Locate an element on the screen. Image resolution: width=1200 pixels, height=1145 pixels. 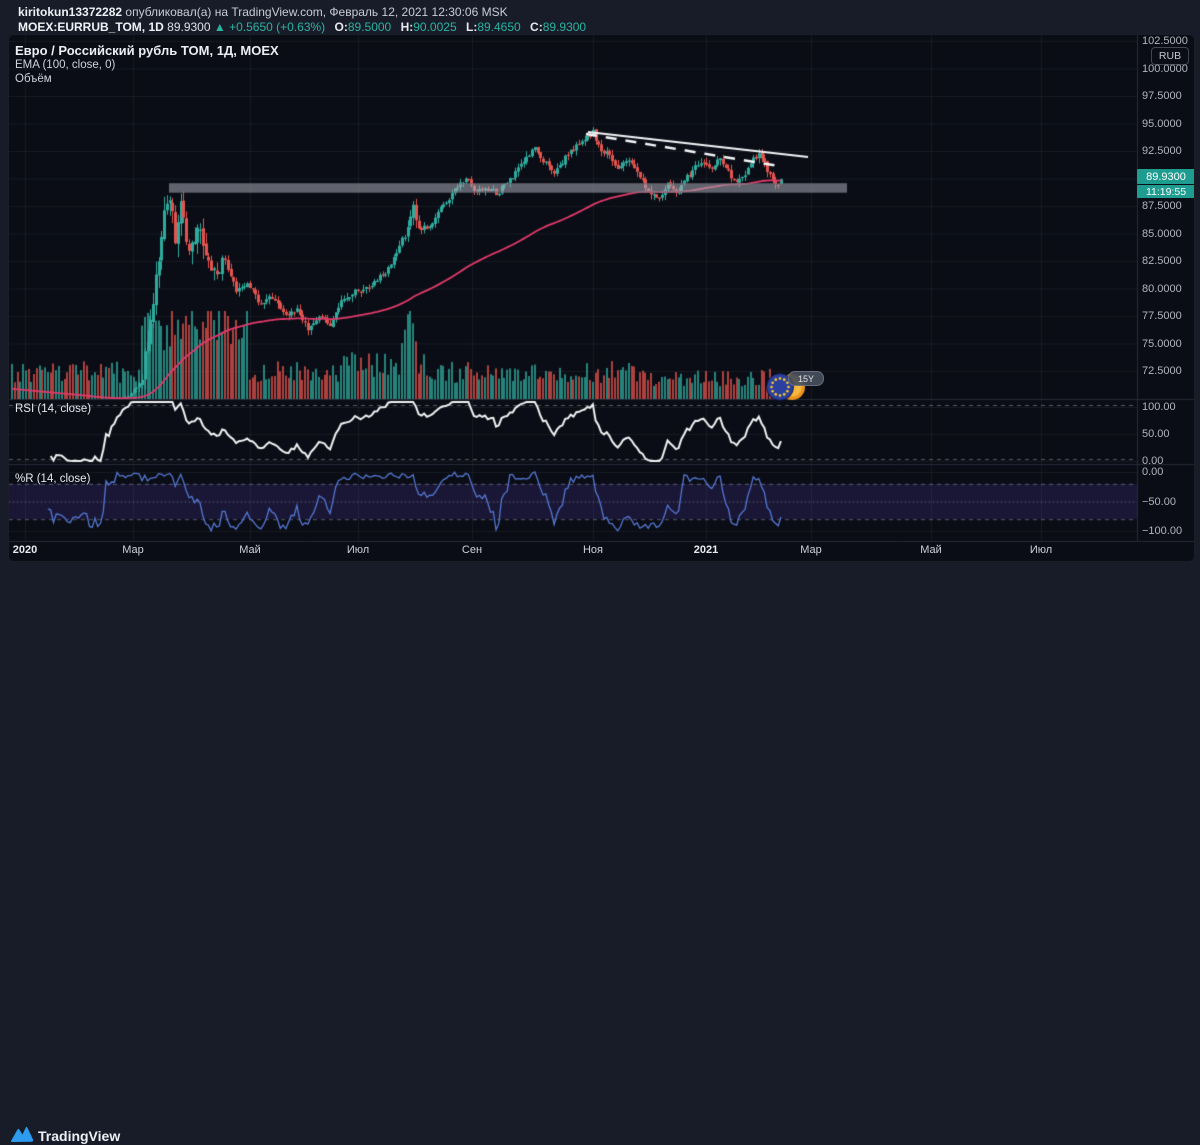
price-axis-label: 95.0000 is located at coordinates (1162, 124).